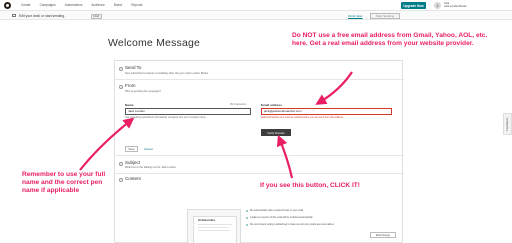  I want to click on arrow-to-email-field, so click(334, 88).